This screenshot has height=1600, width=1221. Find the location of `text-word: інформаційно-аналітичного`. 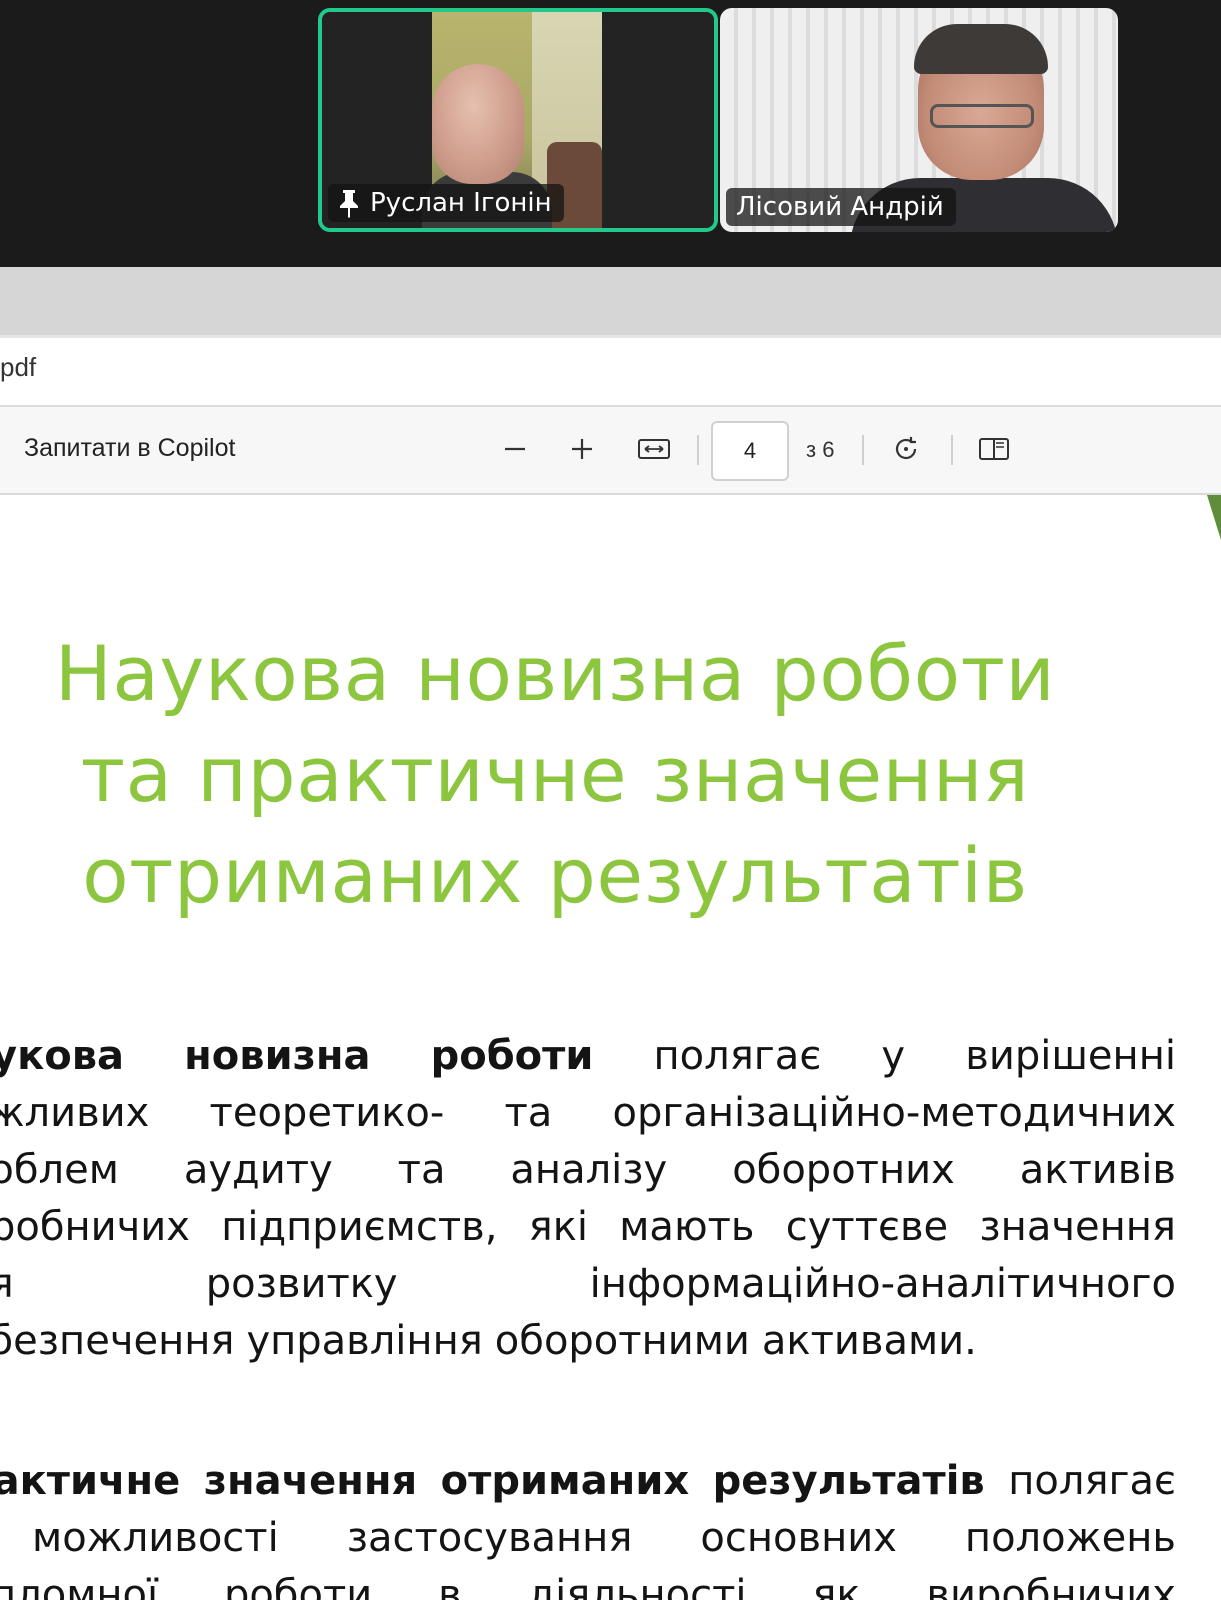

text-word: інформаційно-аналітичного is located at coordinates (882, 1284).